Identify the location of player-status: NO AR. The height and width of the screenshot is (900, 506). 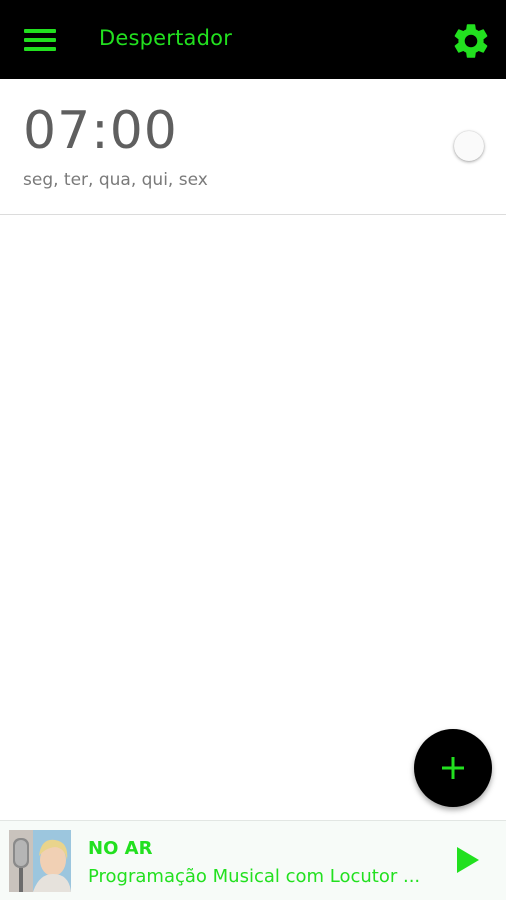
(120, 848).